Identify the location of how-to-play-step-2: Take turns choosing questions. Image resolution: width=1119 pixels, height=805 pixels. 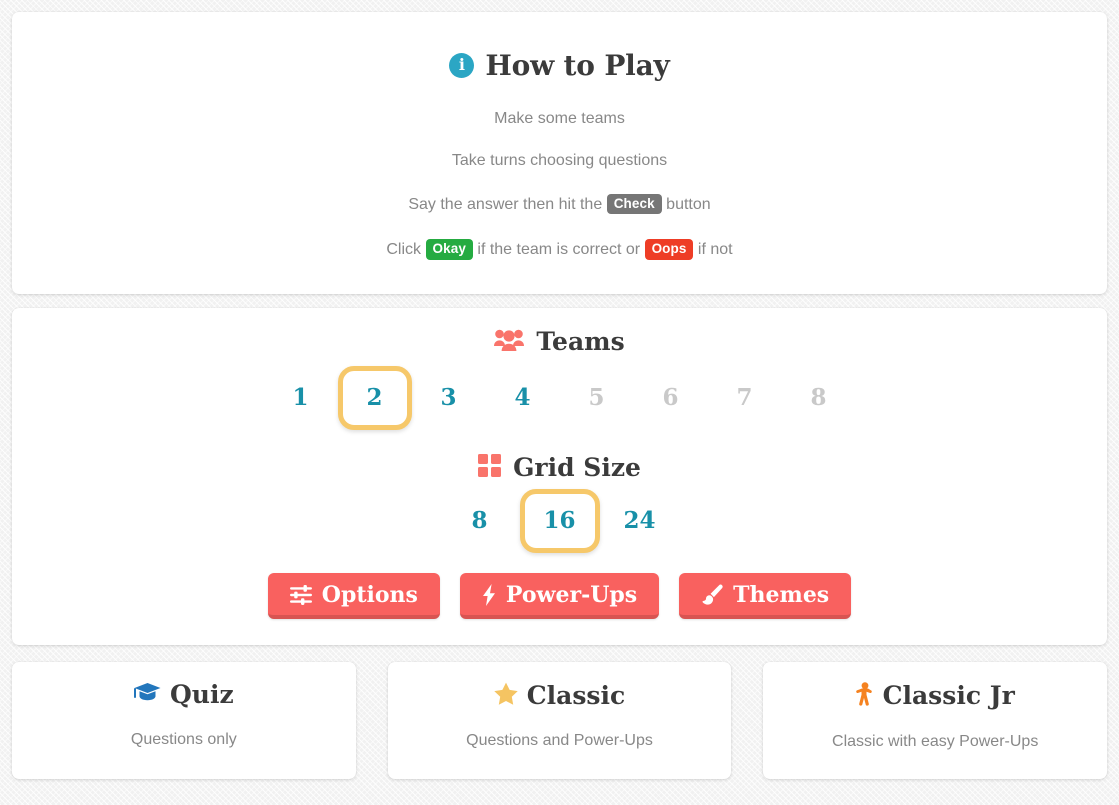
(559, 159).